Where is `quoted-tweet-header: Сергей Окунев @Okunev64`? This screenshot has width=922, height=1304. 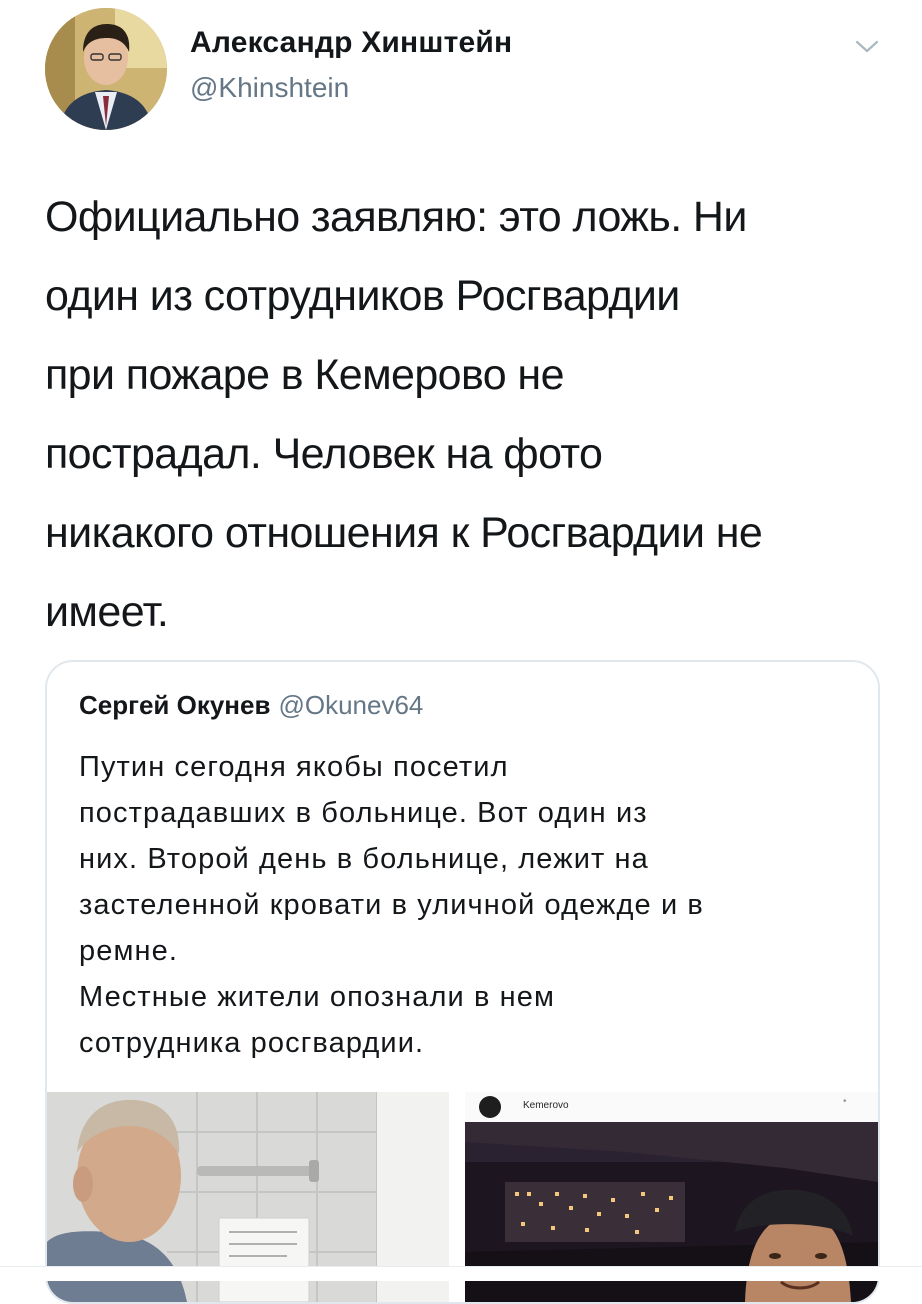 quoted-tweet-header: Сергей Окунев @Okunev64 is located at coordinates (251, 705).